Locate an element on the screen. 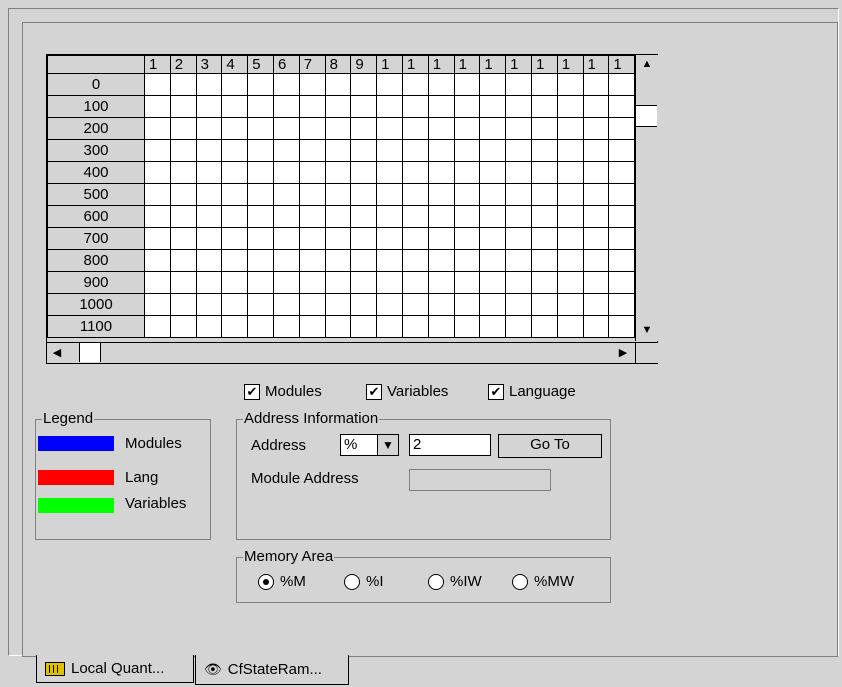 The height and width of the screenshot is (687, 842). chevron-down-icon: ▼ is located at coordinates (387, 445).